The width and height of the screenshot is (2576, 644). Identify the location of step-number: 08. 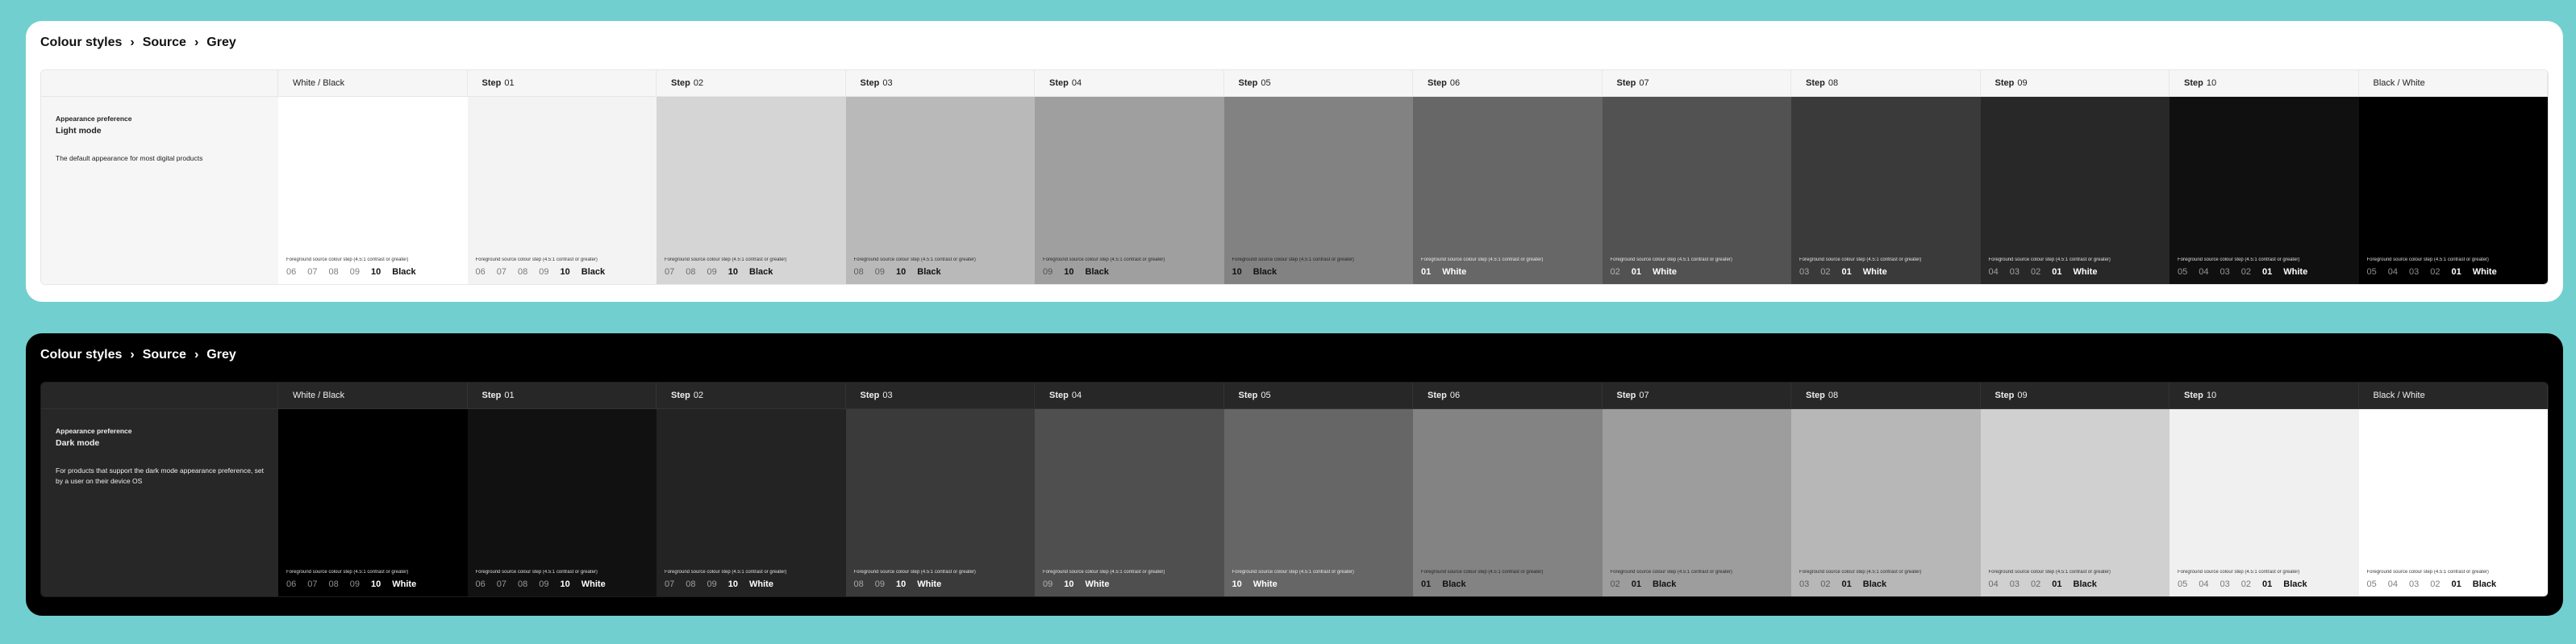
(1833, 395).